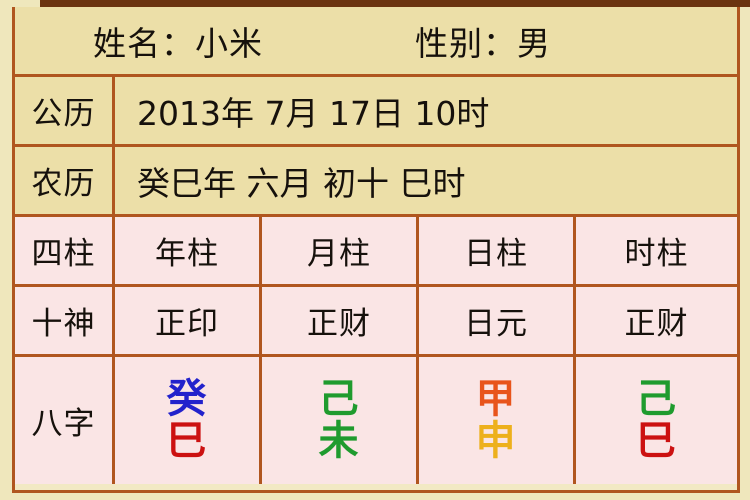 The width and height of the screenshot is (750, 500). What do you see at coordinates (656, 398) in the screenshot?
I see `bazi-stem-hour: 己` at bounding box center [656, 398].